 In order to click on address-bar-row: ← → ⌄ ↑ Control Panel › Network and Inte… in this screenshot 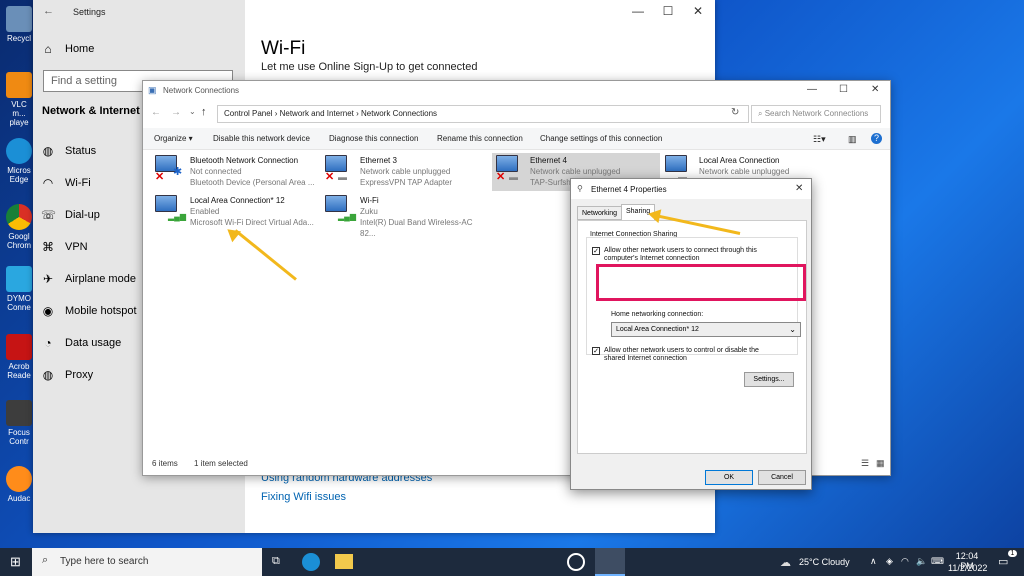, I will do `click(516, 114)`.